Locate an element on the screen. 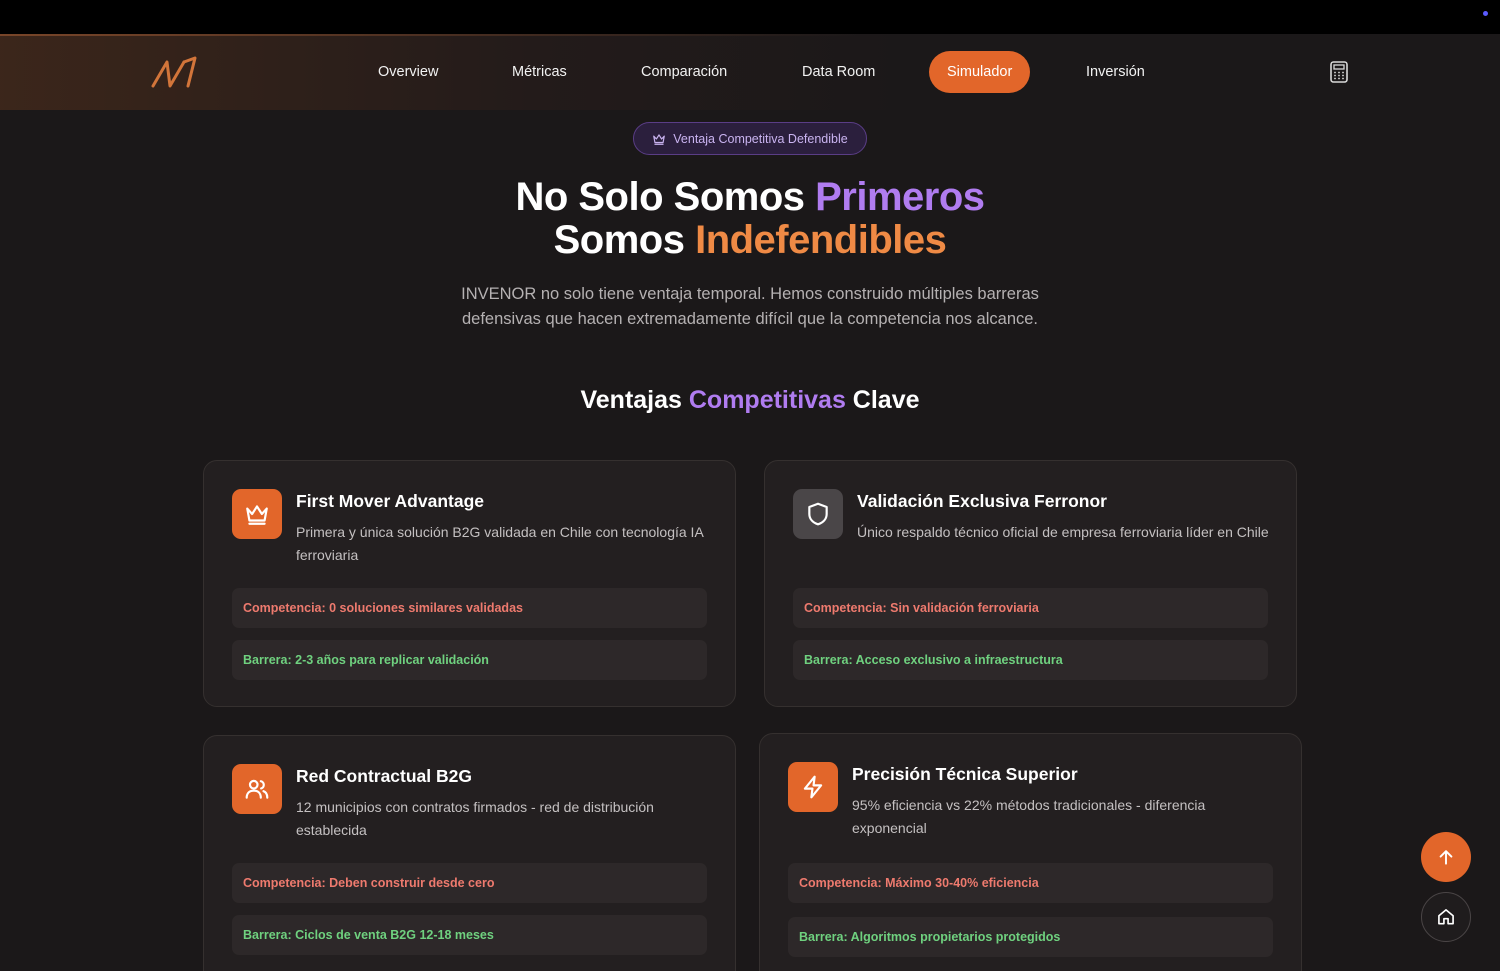 This screenshot has width=1500, height=971. arrow-up-icon is located at coordinates (1446, 857).